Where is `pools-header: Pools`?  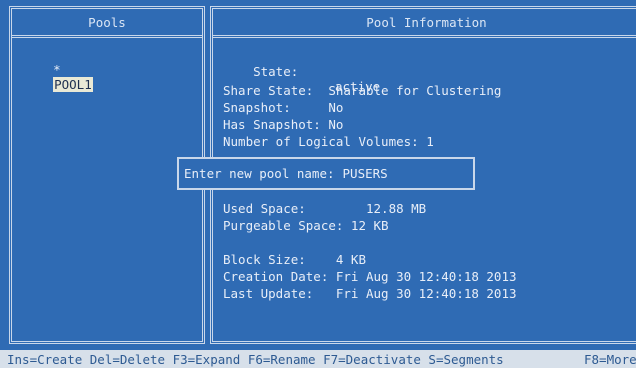 pools-header: Pools is located at coordinates (107, 23).